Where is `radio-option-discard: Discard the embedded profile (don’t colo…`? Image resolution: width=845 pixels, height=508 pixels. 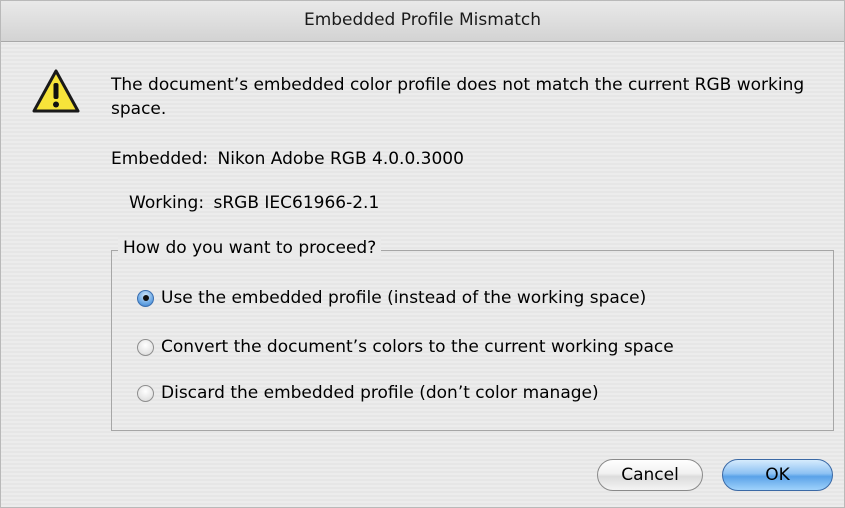 radio-option-discard: Discard the embedded profile (don’t colo… is located at coordinates (368, 393).